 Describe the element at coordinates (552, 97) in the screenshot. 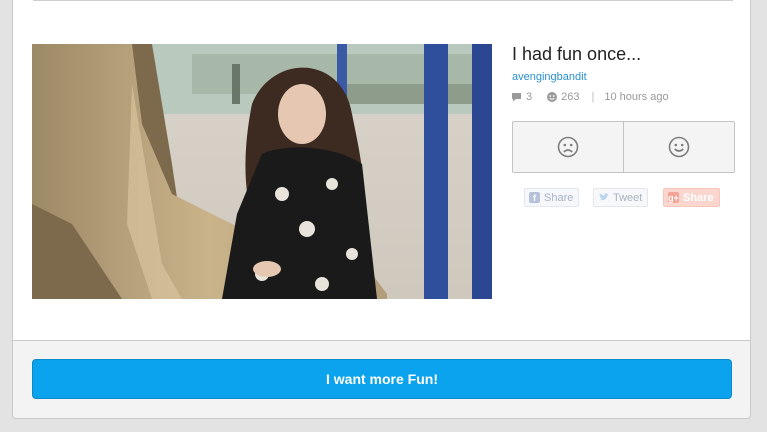

I see `views-face-icon` at that location.